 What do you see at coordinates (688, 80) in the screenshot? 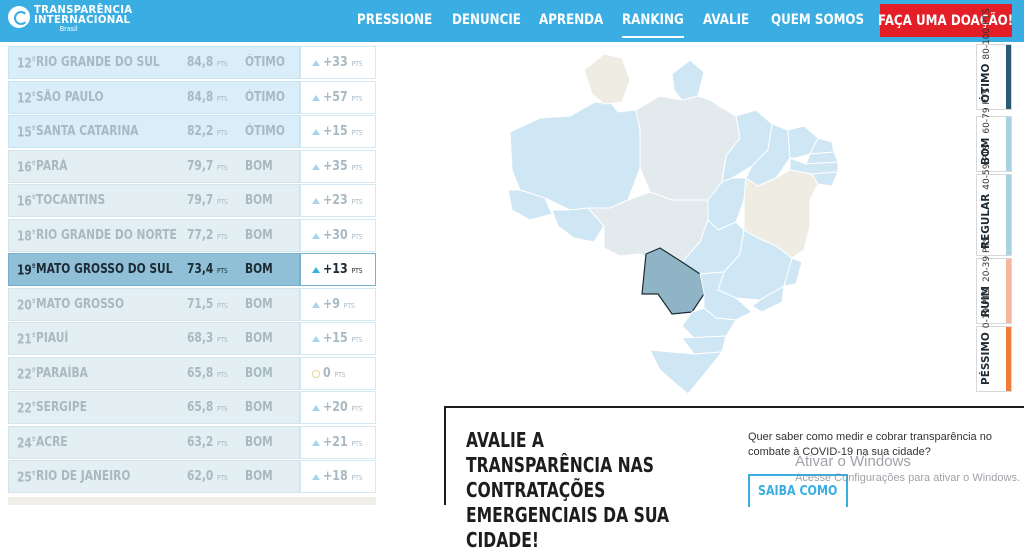
I see `map-state-amapa` at bounding box center [688, 80].